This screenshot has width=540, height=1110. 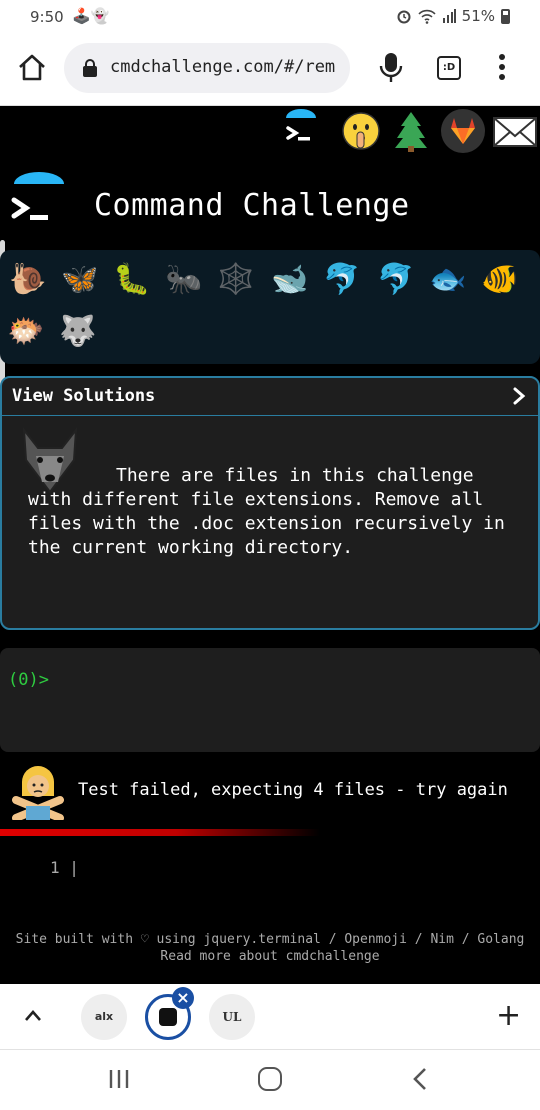 I want to click on address-bar: cmdchallenge.com/#/rem, so click(x=207, y=68).